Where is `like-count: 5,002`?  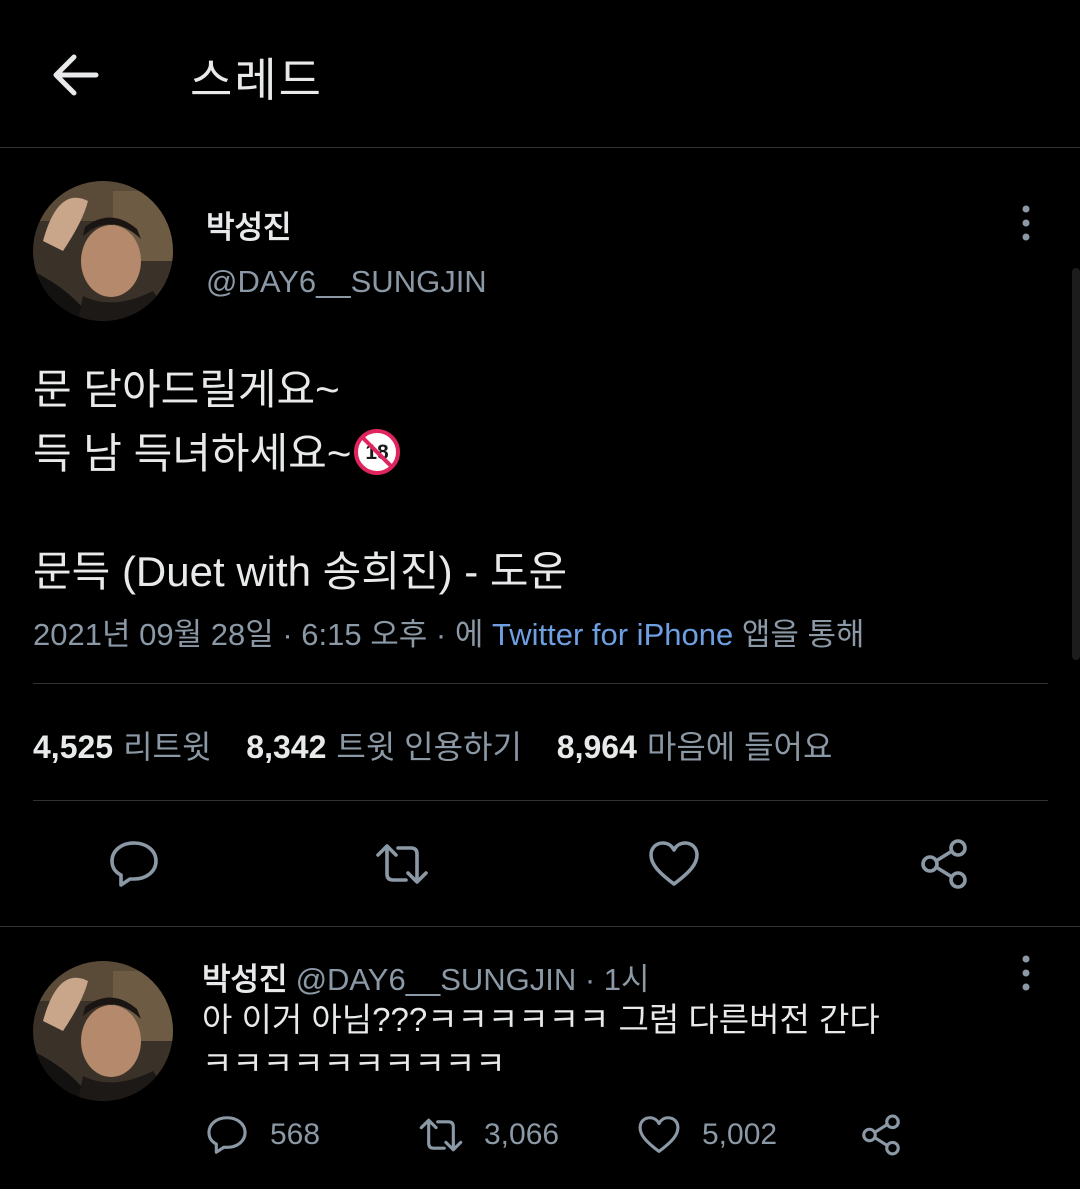
like-count: 5,002 is located at coordinates (740, 1134).